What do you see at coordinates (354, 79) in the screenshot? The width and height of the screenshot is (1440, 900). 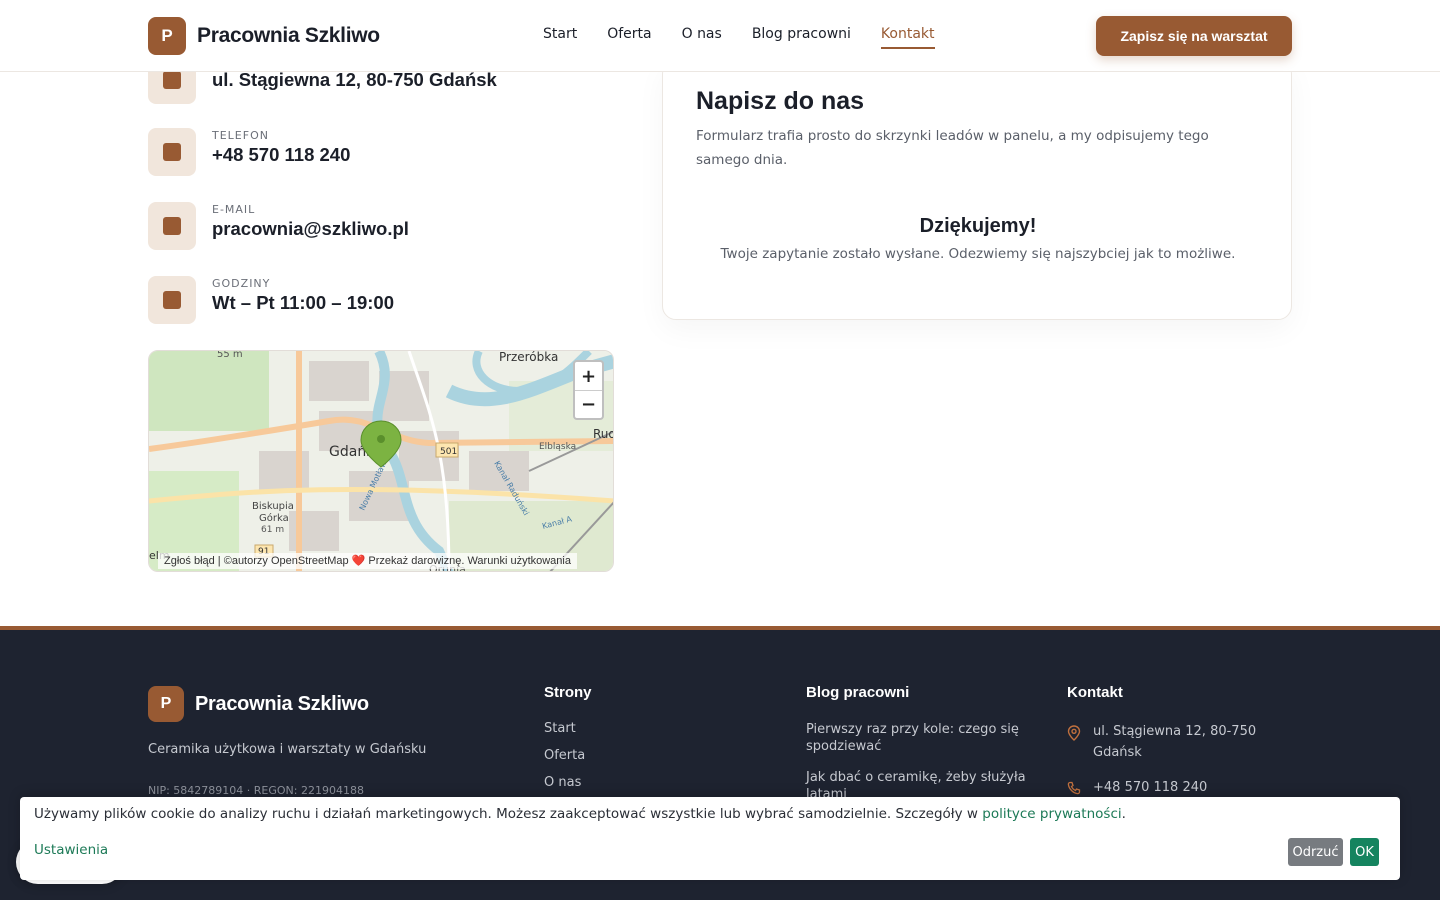 I see `address-value: ul. Stągiewna 12, 80-750 Gdańsk` at bounding box center [354, 79].